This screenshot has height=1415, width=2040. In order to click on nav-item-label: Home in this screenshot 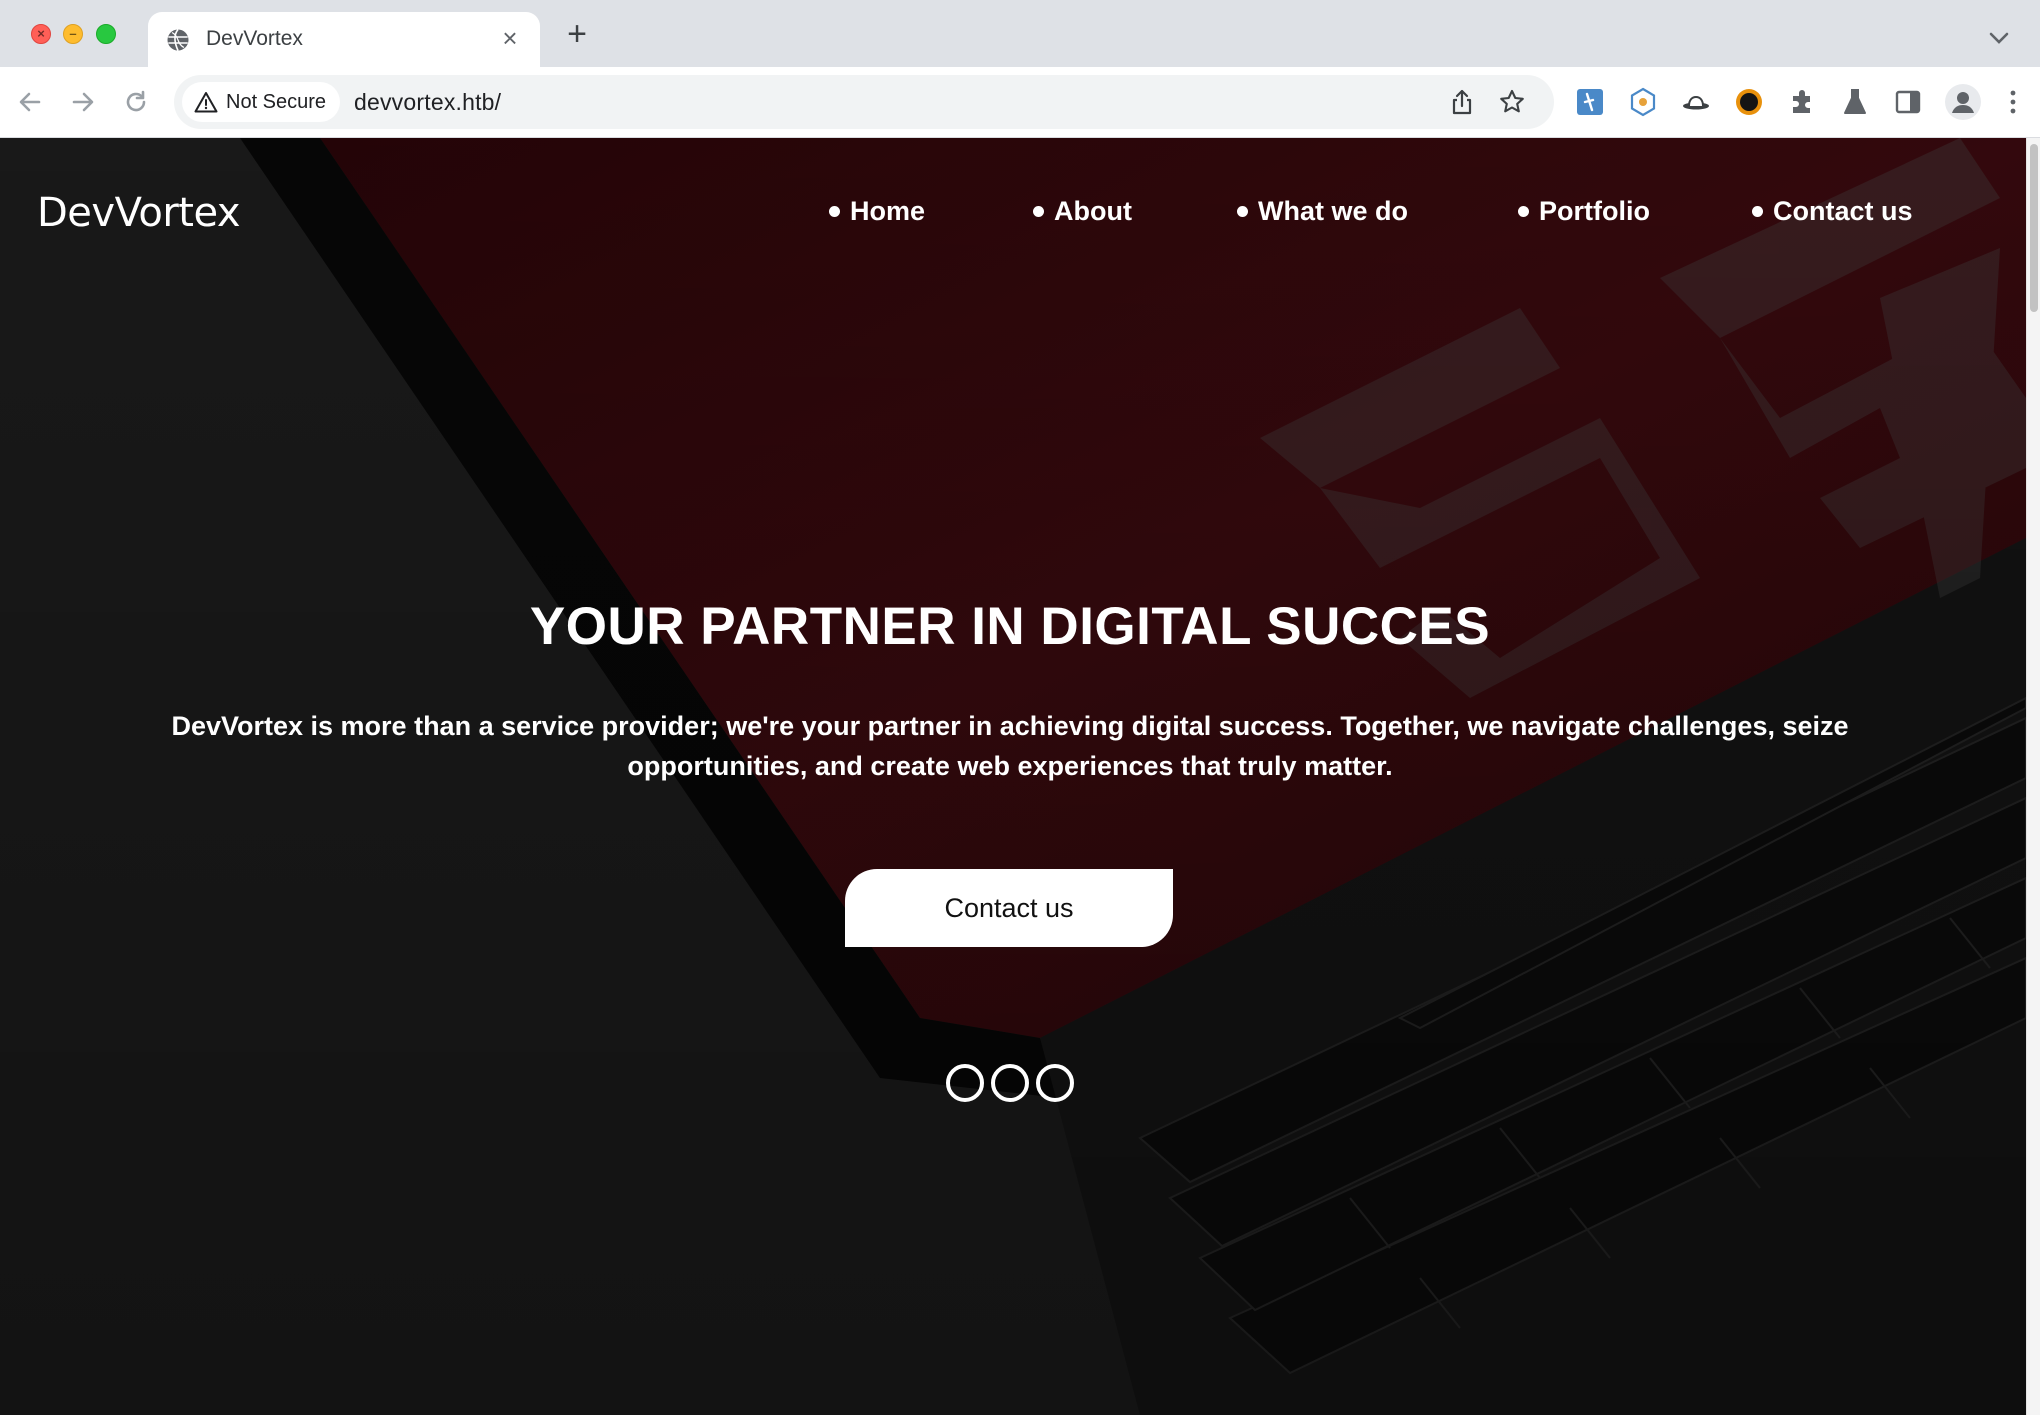, I will do `click(888, 211)`.